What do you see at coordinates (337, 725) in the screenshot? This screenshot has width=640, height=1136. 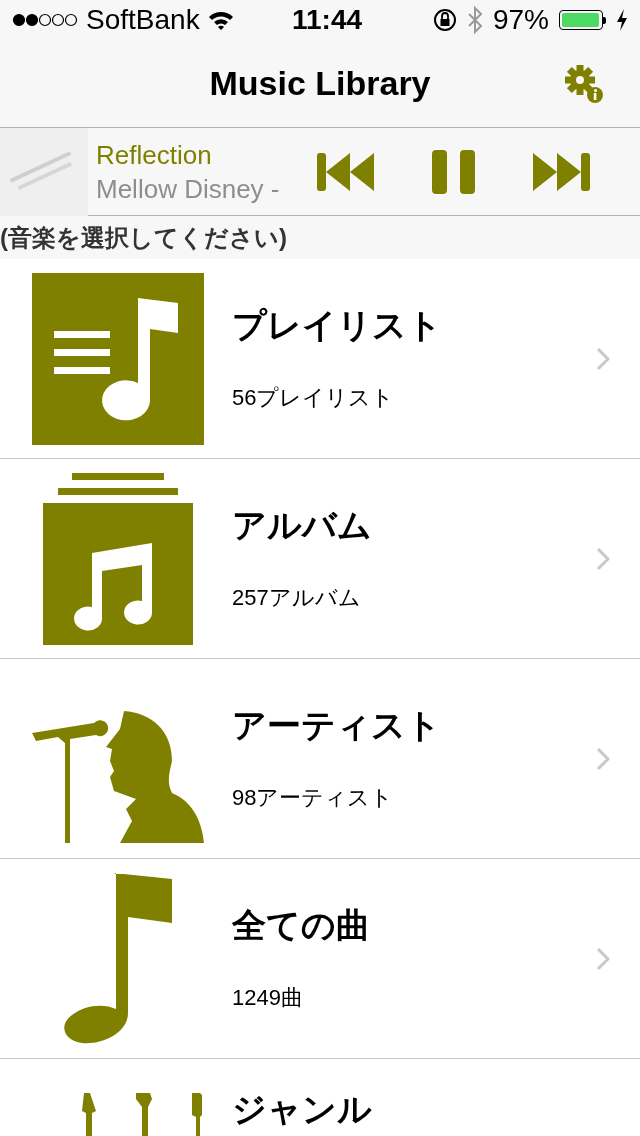 I see `category-title: アーティスト` at bounding box center [337, 725].